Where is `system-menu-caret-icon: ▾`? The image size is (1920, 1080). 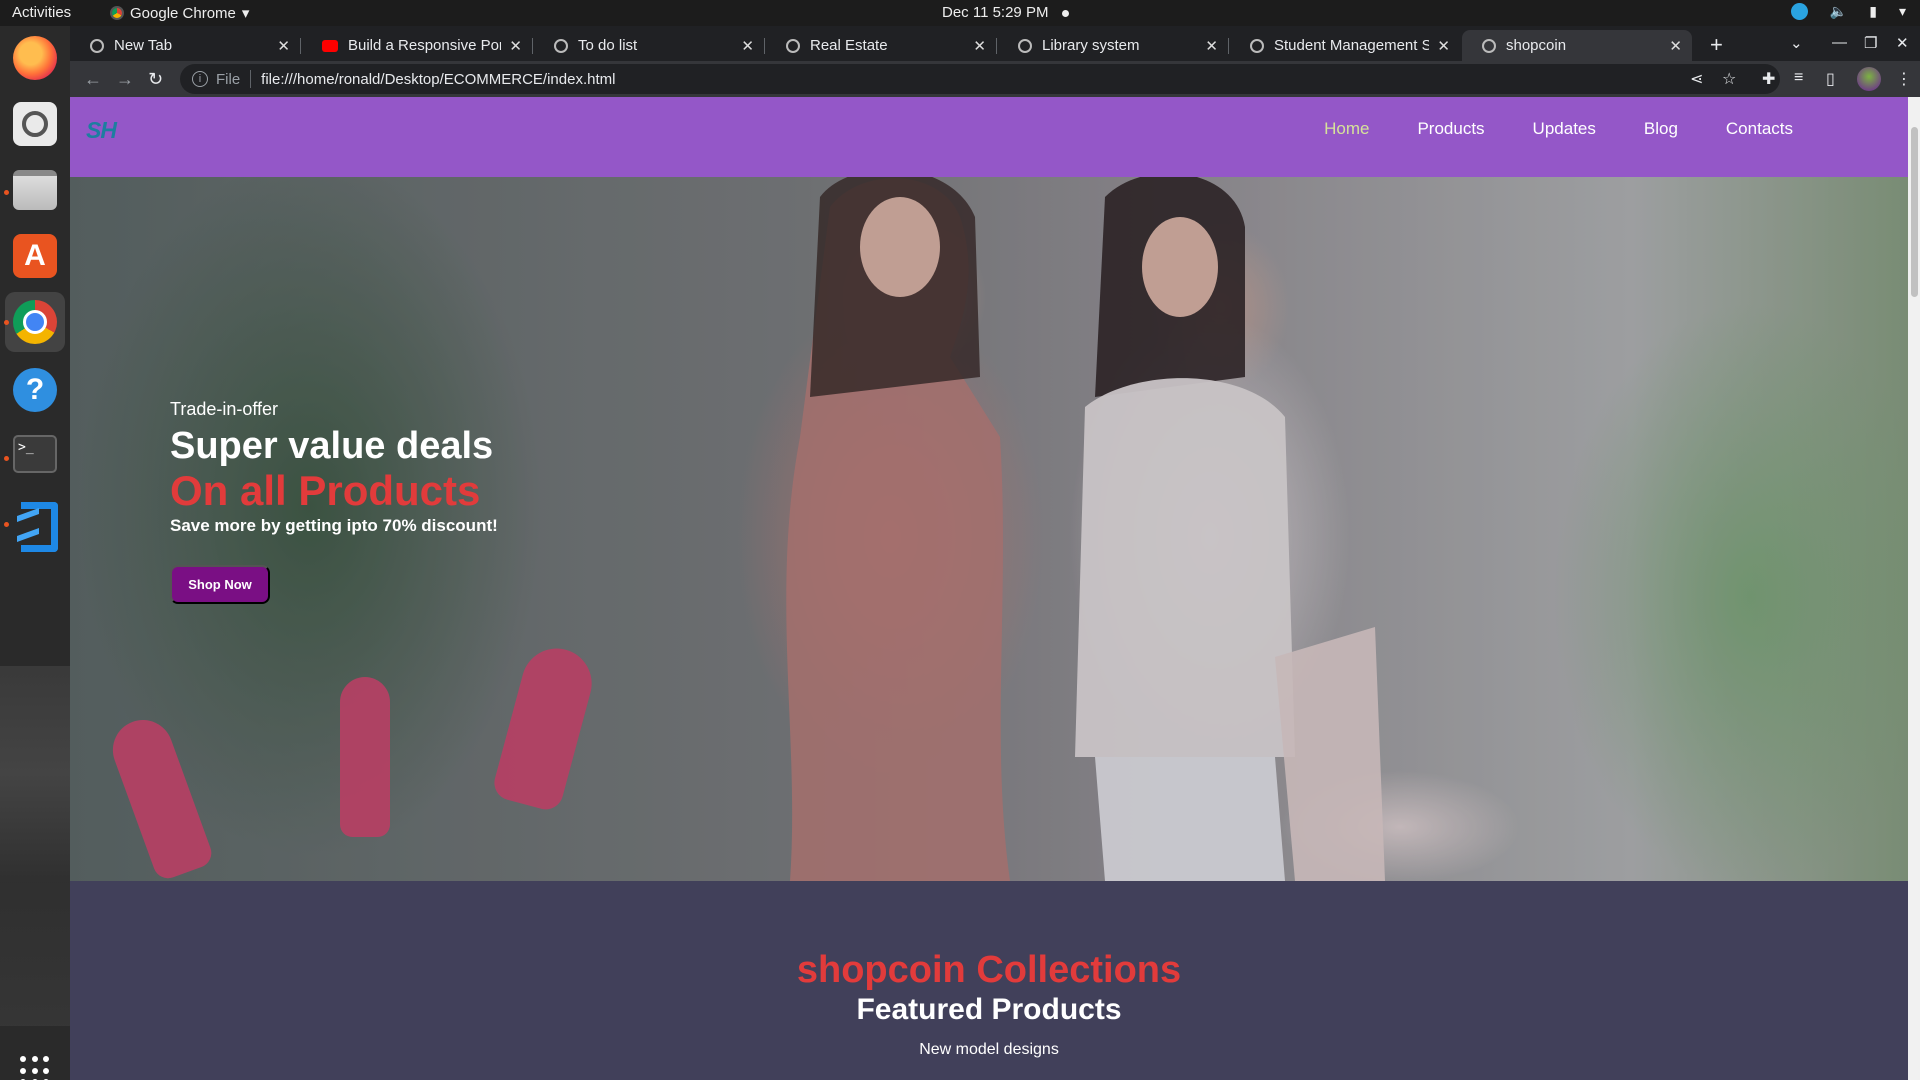 system-menu-caret-icon: ▾ is located at coordinates (1902, 11).